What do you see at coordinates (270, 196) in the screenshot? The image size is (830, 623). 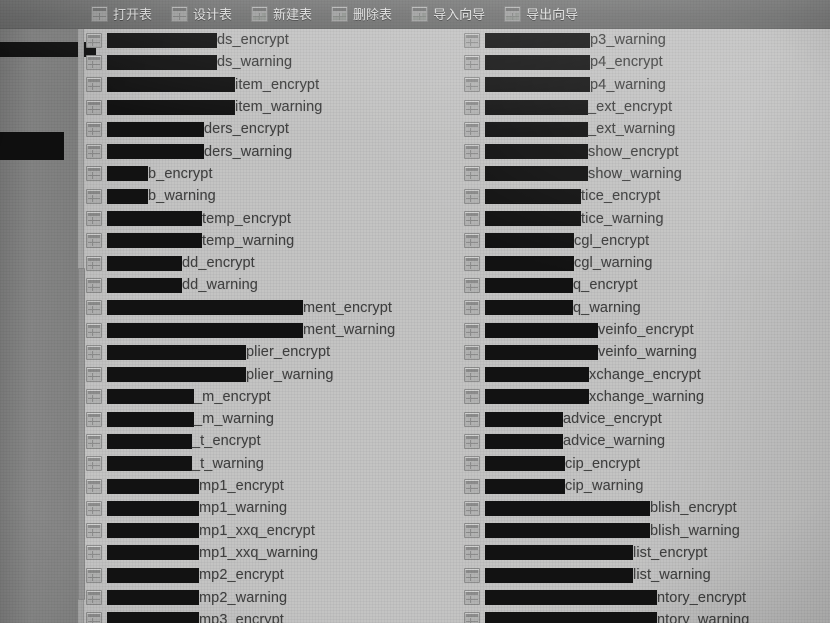 I see `table-list-item: b_warning` at bounding box center [270, 196].